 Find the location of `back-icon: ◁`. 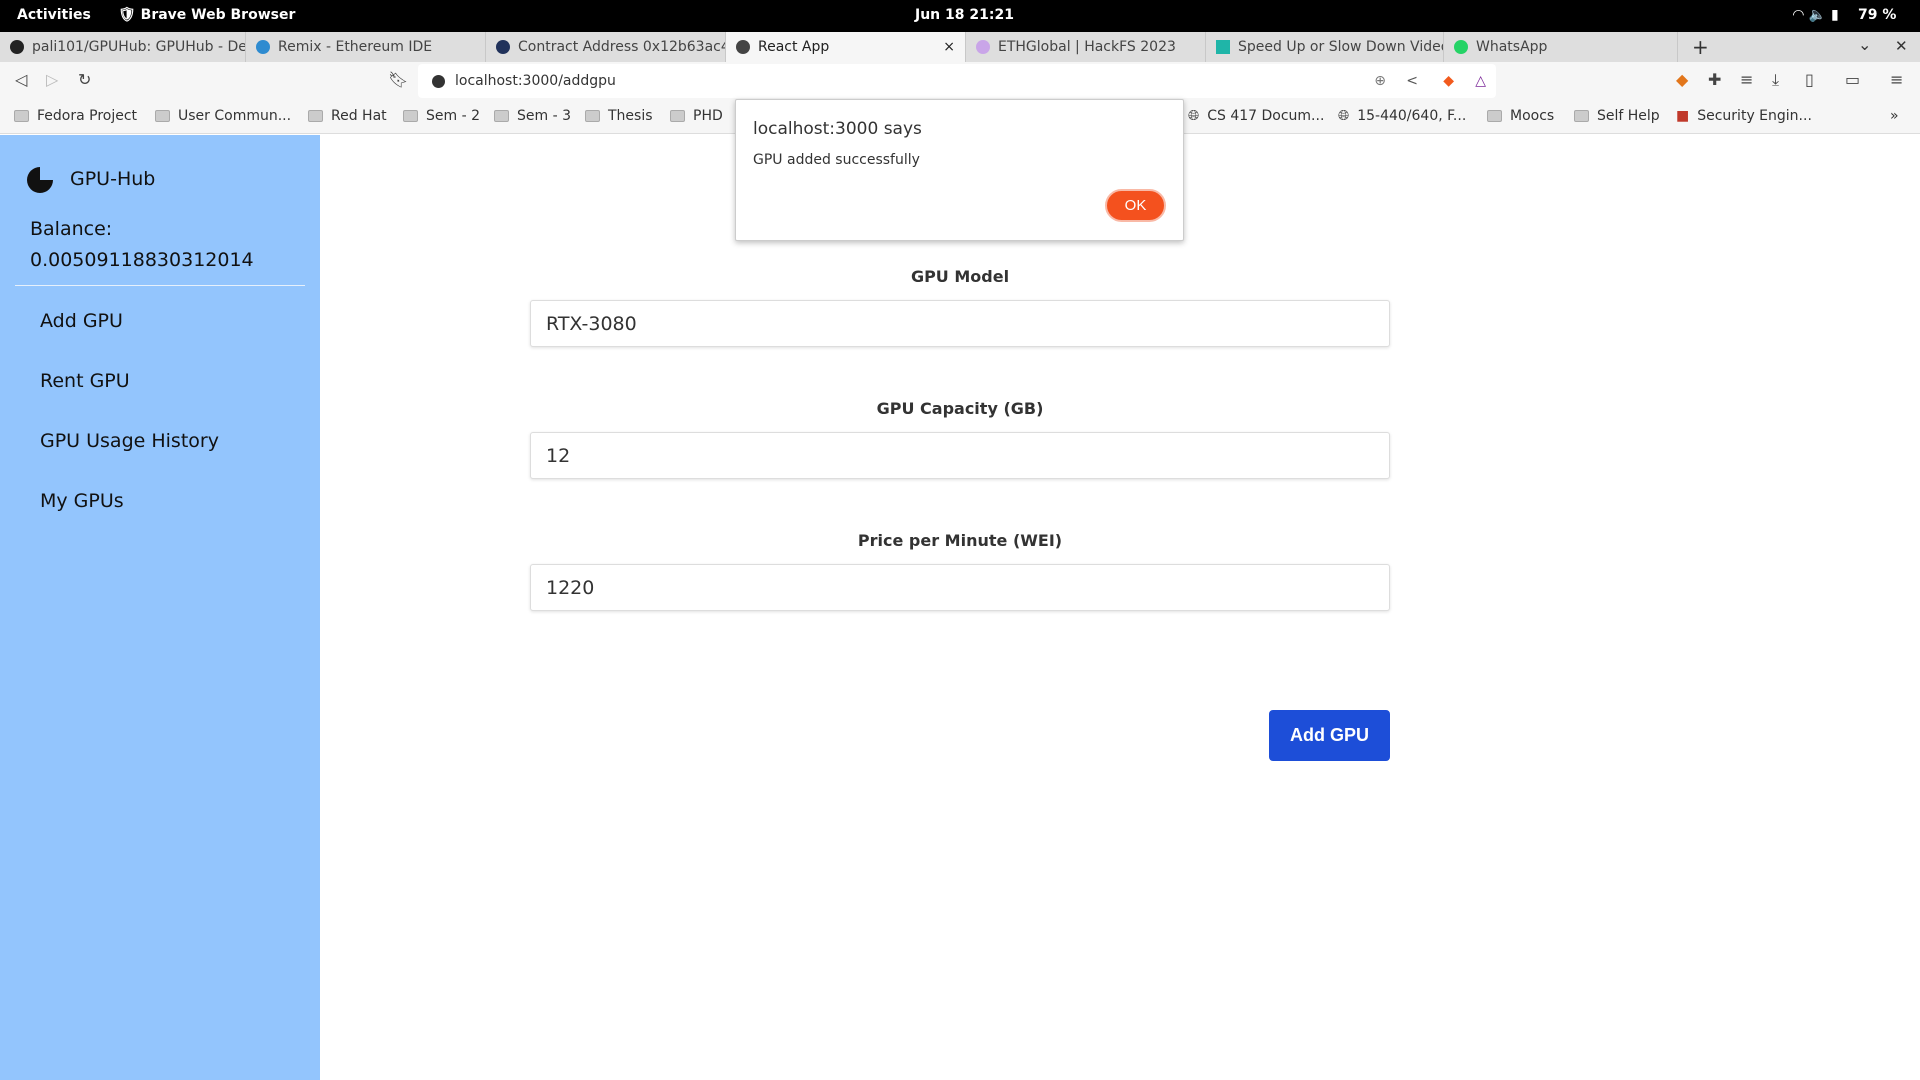

back-icon: ◁ is located at coordinates (21, 79).